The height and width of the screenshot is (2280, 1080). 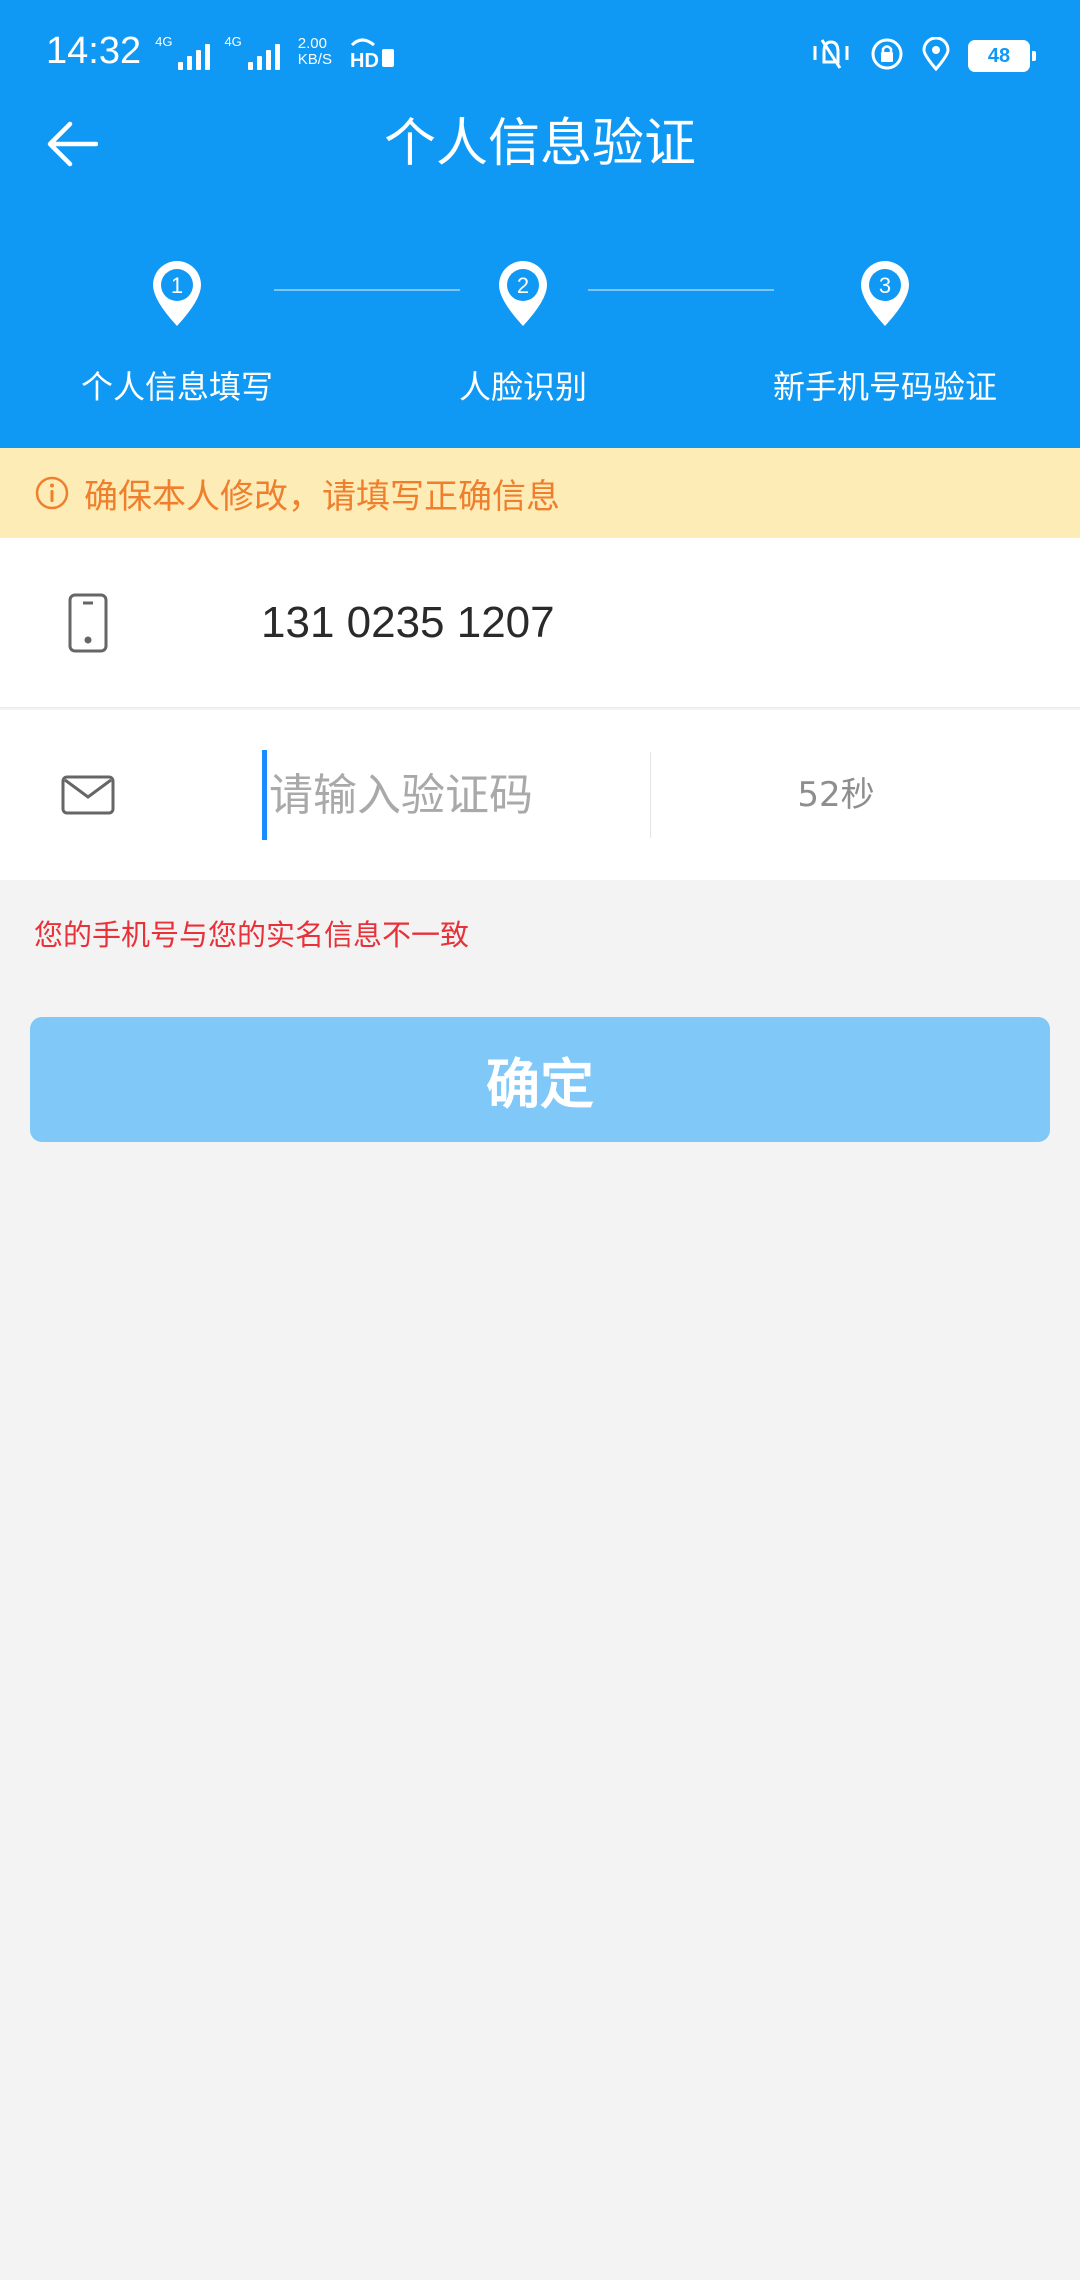 What do you see at coordinates (252, 935) in the screenshot?
I see `error-message: 您的手机号与您的实名信息不一致` at bounding box center [252, 935].